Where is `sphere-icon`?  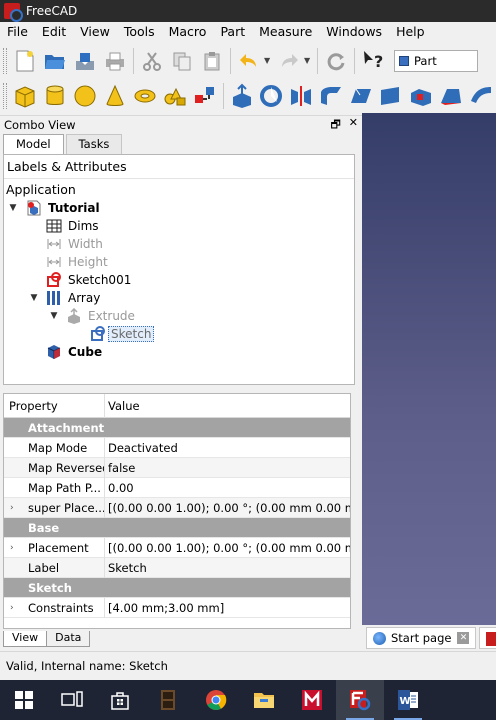 sphere-icon is located at coordinates (85, 95).